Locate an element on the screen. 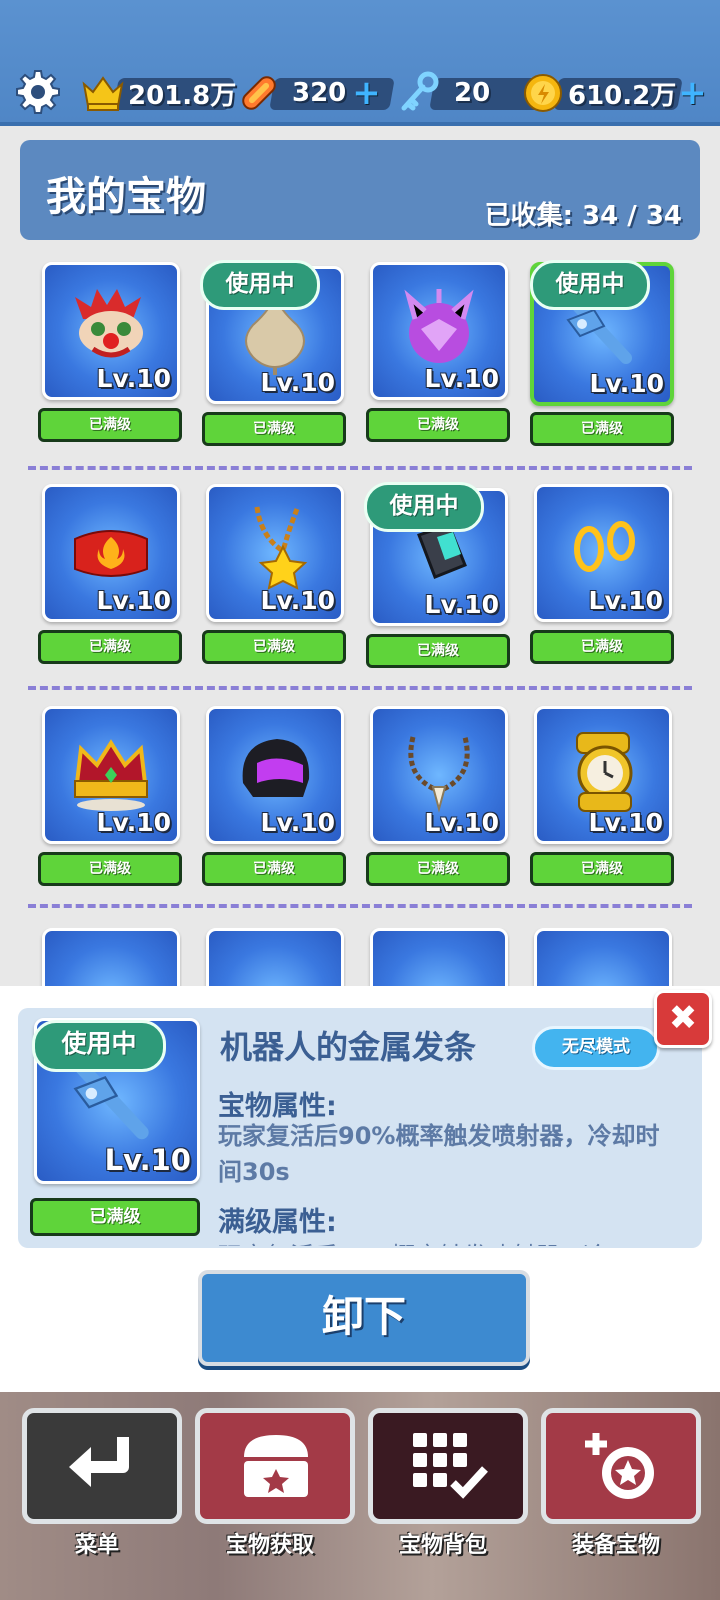  treasure-item-helmet: Lv.10 已满级 is located at coordinates (274, 796).